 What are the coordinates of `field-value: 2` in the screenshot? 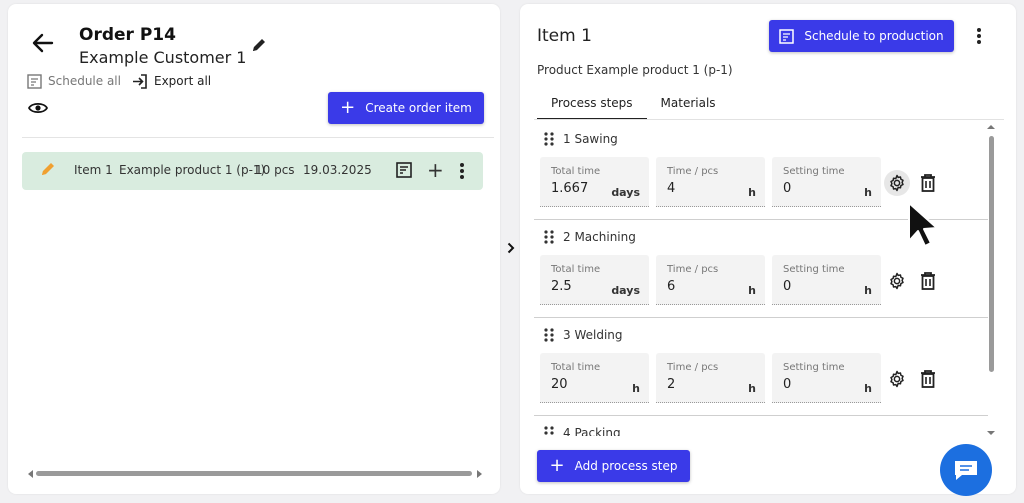 It's located at (671, 384).